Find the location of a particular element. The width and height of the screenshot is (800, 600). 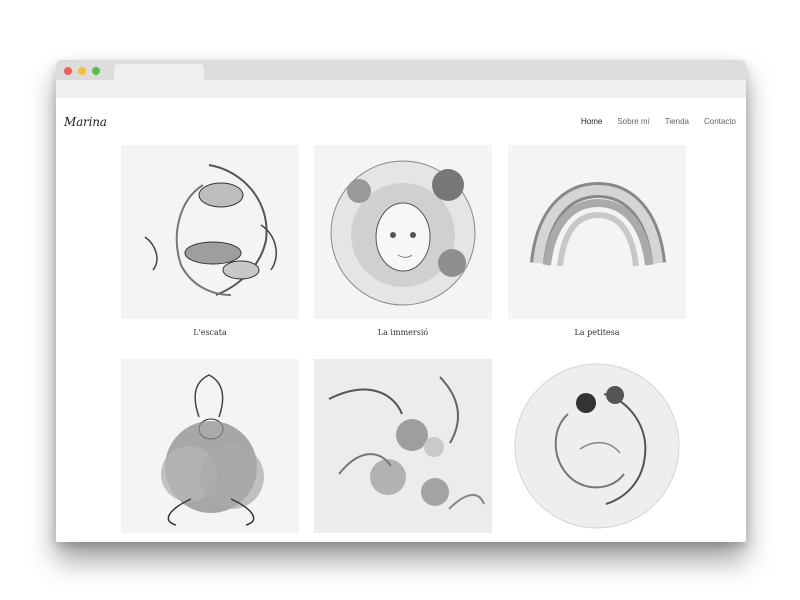

gallery-item-la-immersio: La immersió is located at coordinates (403, 241).